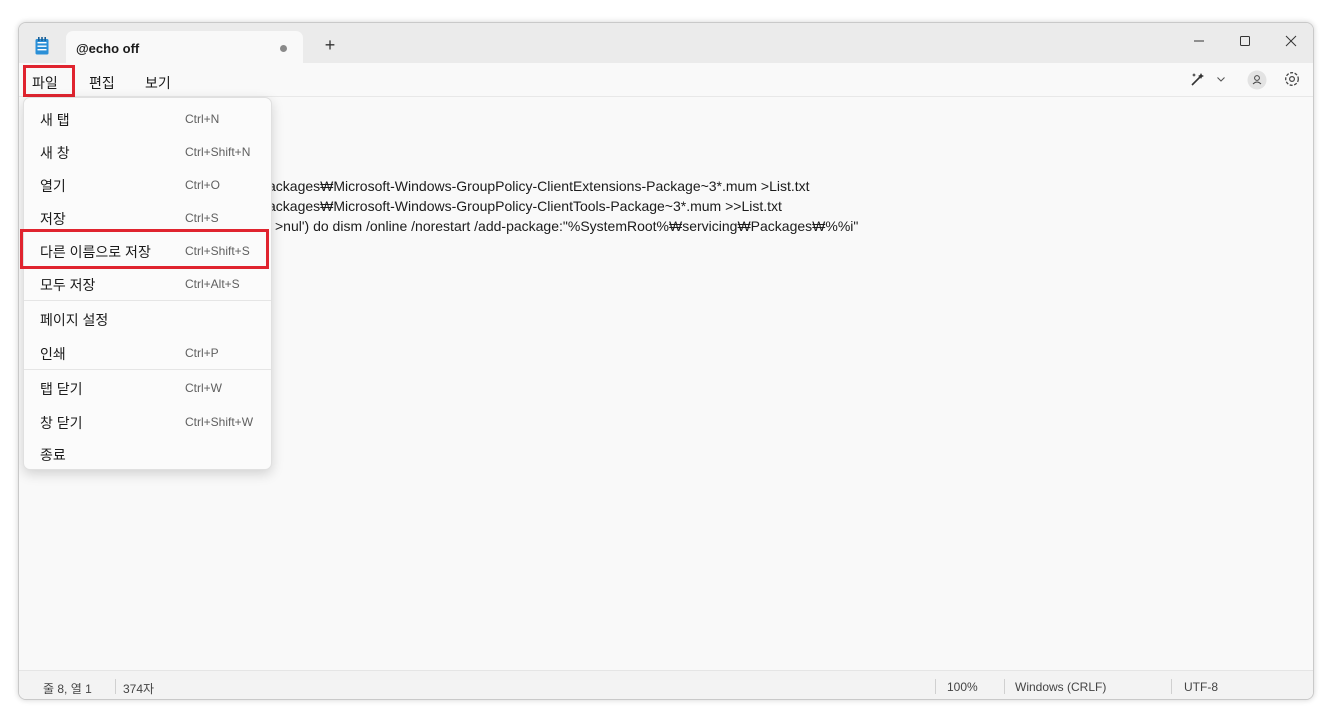 This screenshot has height=722, width=1330. Describe the element at coordinates (330, 45) in the screenshot. I see `new-tab-button: +` at that location.